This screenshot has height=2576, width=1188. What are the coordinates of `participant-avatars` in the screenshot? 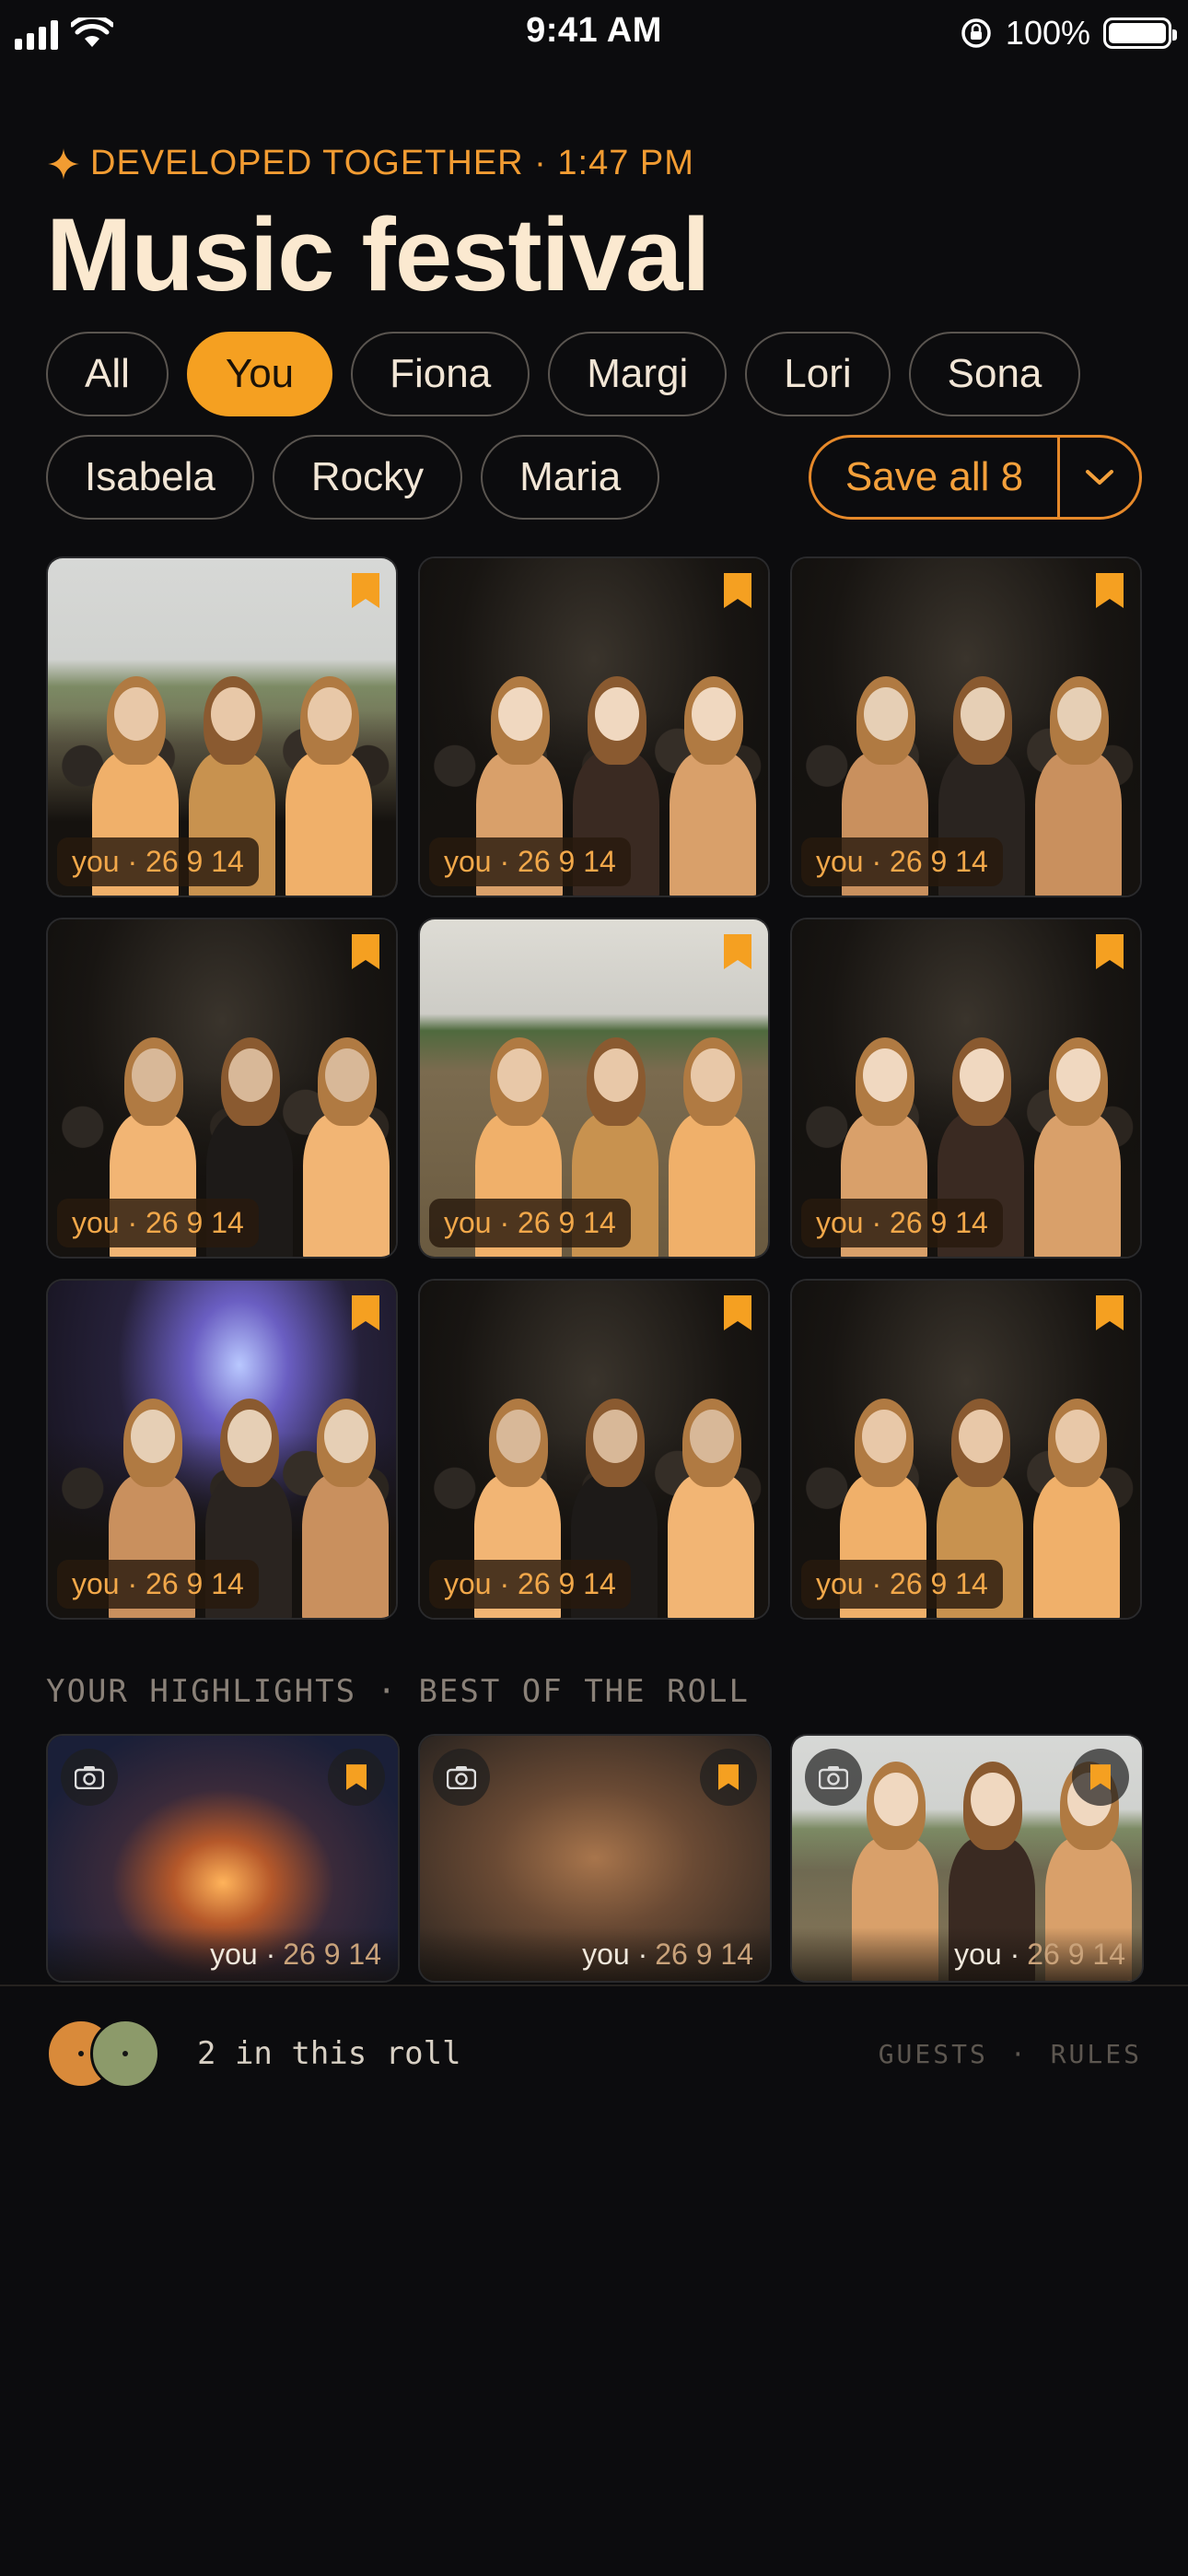 It's located at (106, 2054).